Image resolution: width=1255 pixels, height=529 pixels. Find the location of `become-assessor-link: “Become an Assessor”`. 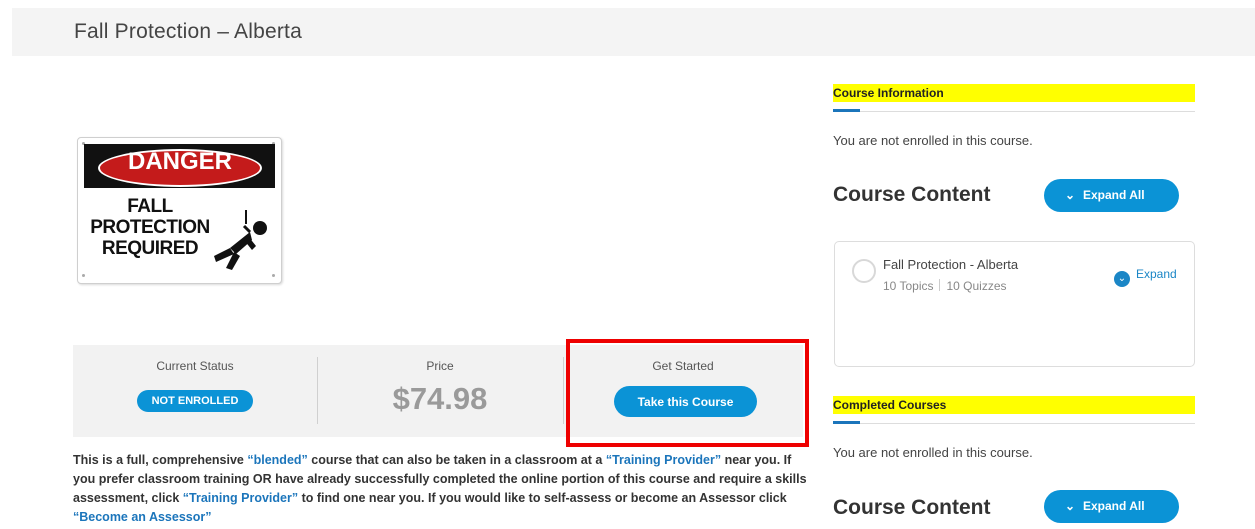

become-assessor-link: “Become an Assessor” is located at coordinates (142, 517).